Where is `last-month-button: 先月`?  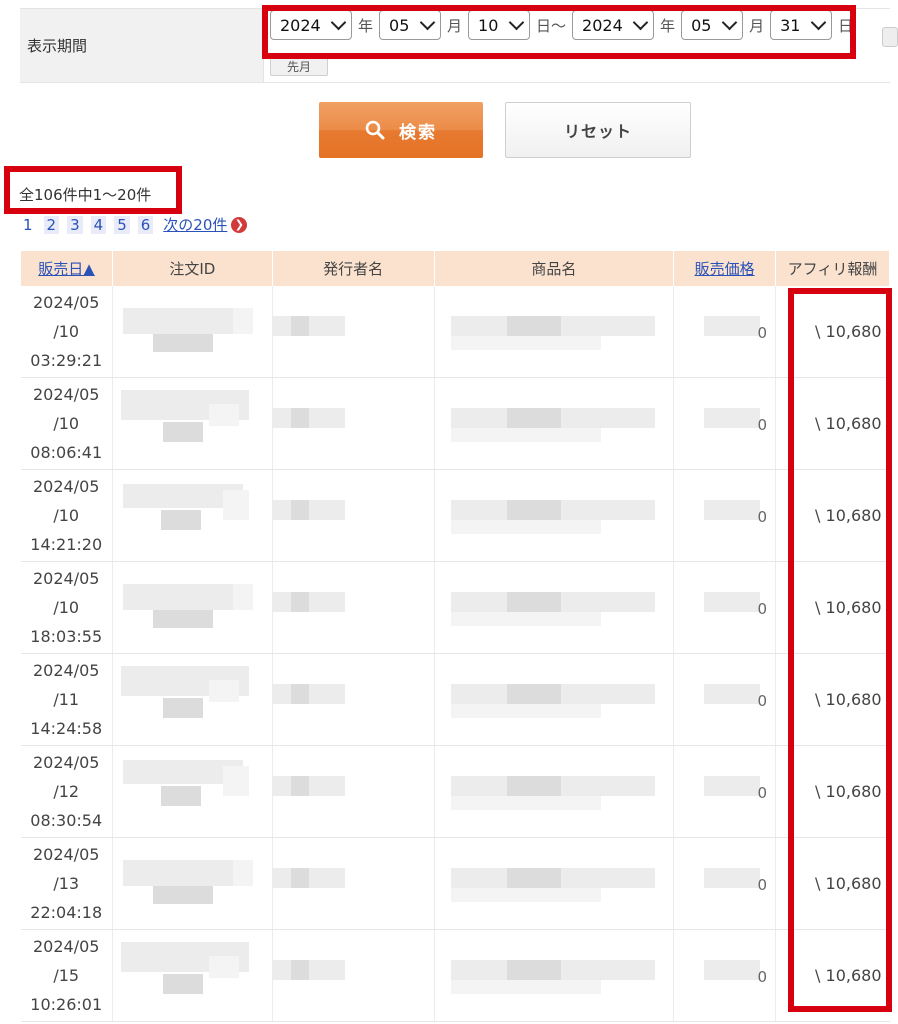 last-month-button: 先月 is located at coordinates (299, 66).